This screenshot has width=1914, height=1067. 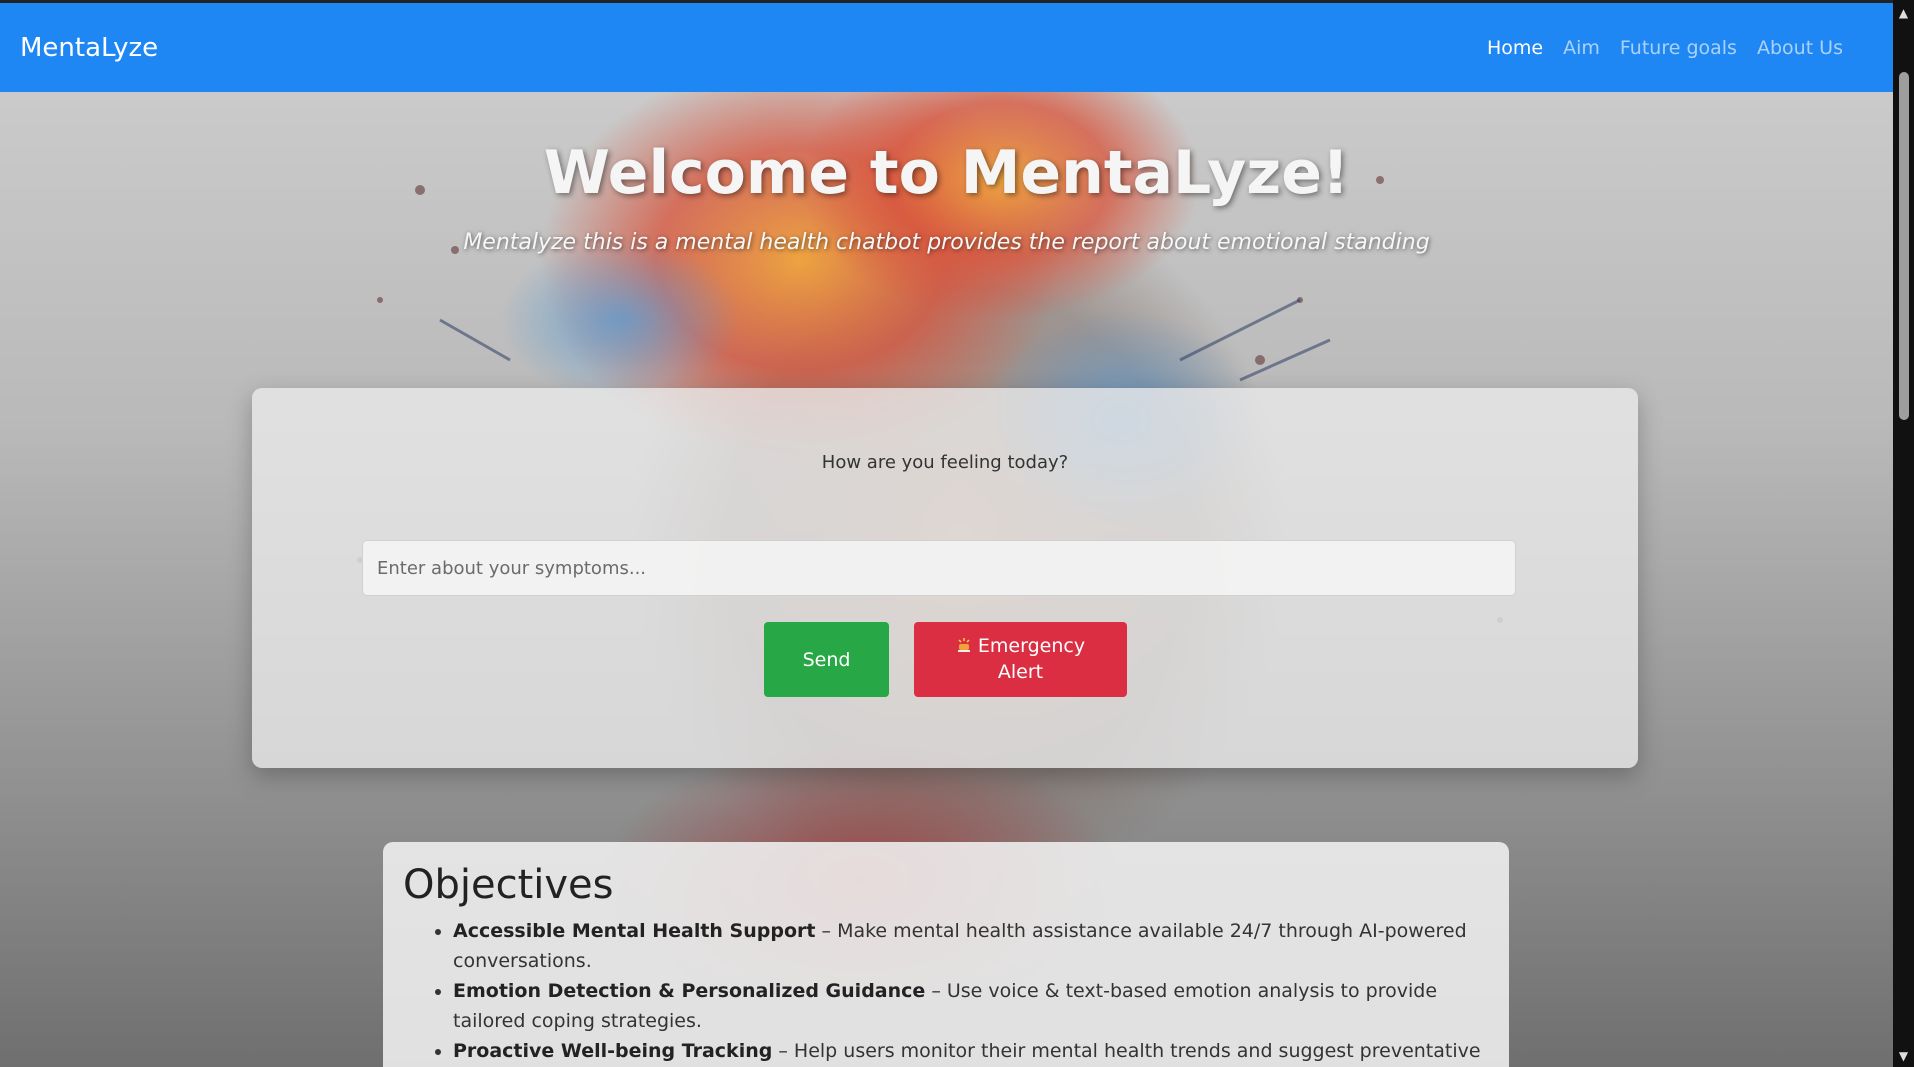 I want to click on nav-link-home: Home, so click(x=1515, y=48).